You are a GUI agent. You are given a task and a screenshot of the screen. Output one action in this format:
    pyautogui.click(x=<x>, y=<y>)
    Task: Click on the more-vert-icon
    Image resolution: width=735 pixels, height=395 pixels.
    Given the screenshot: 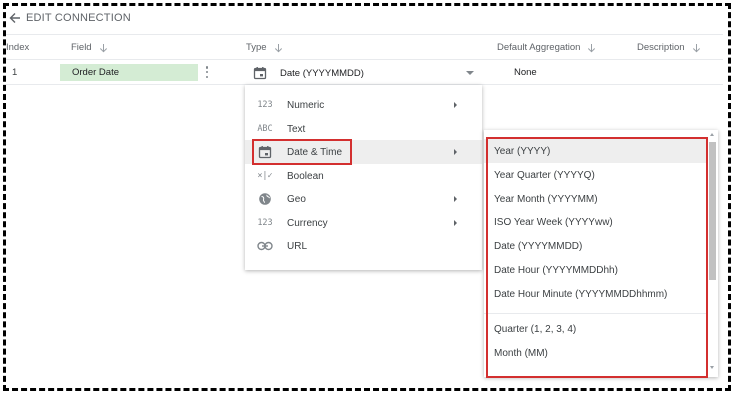 What is the action you would take?
    pyautogui.click(x=207, y=72)
    